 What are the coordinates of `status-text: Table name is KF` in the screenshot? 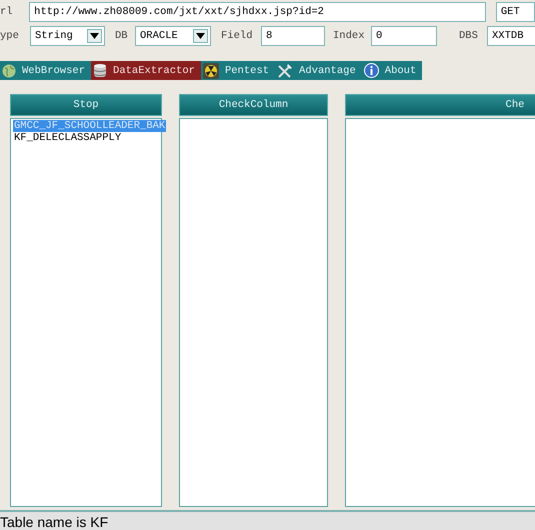 It's located at (54, 522).